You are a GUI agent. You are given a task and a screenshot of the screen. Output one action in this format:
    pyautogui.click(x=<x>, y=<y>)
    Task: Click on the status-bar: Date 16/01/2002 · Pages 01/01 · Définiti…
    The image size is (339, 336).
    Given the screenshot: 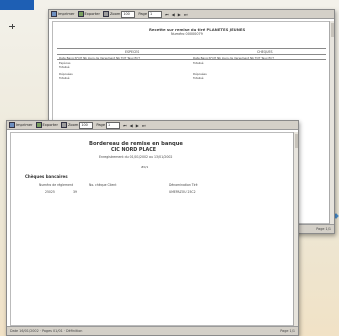 What is the action you would take?
    pyautogui.click(x=152, y=330)
    